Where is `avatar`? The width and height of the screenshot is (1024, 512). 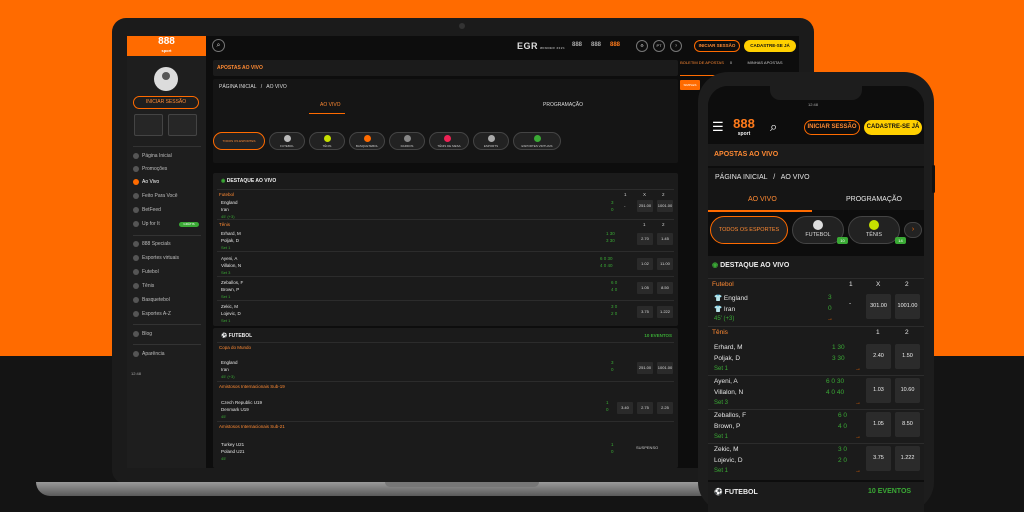 avatar is located at coordinates (166, 79).